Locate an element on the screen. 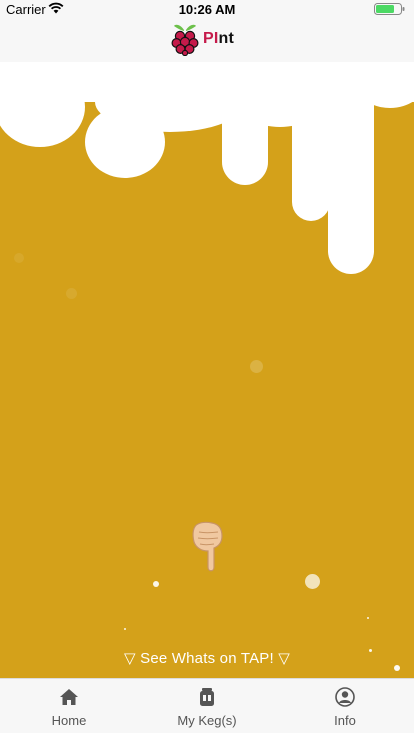 Image resolution: width=414 pixels, height=733 pixels. status-bar: Carrier 10:26 AM is located at coordinates (207, 10).